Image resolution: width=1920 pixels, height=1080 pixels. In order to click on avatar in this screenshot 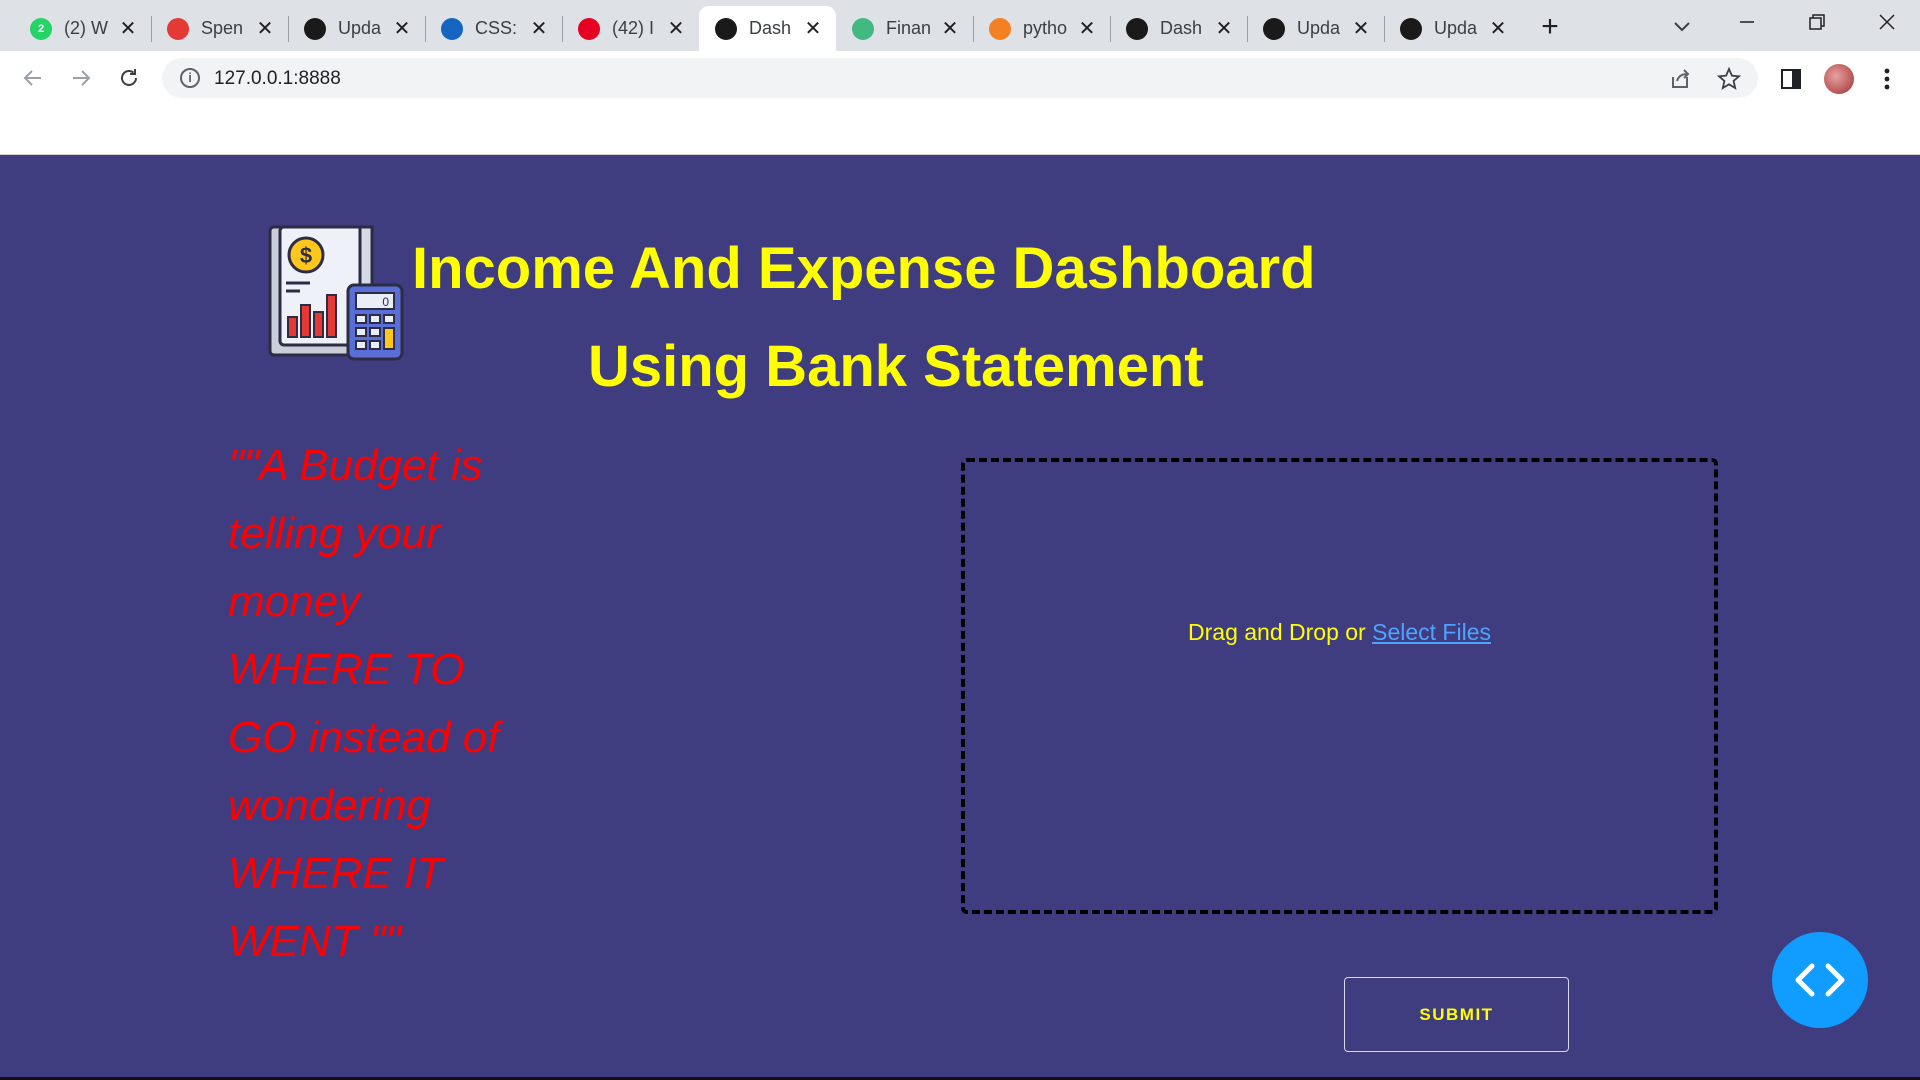, I will do `click(1839, 79)`.